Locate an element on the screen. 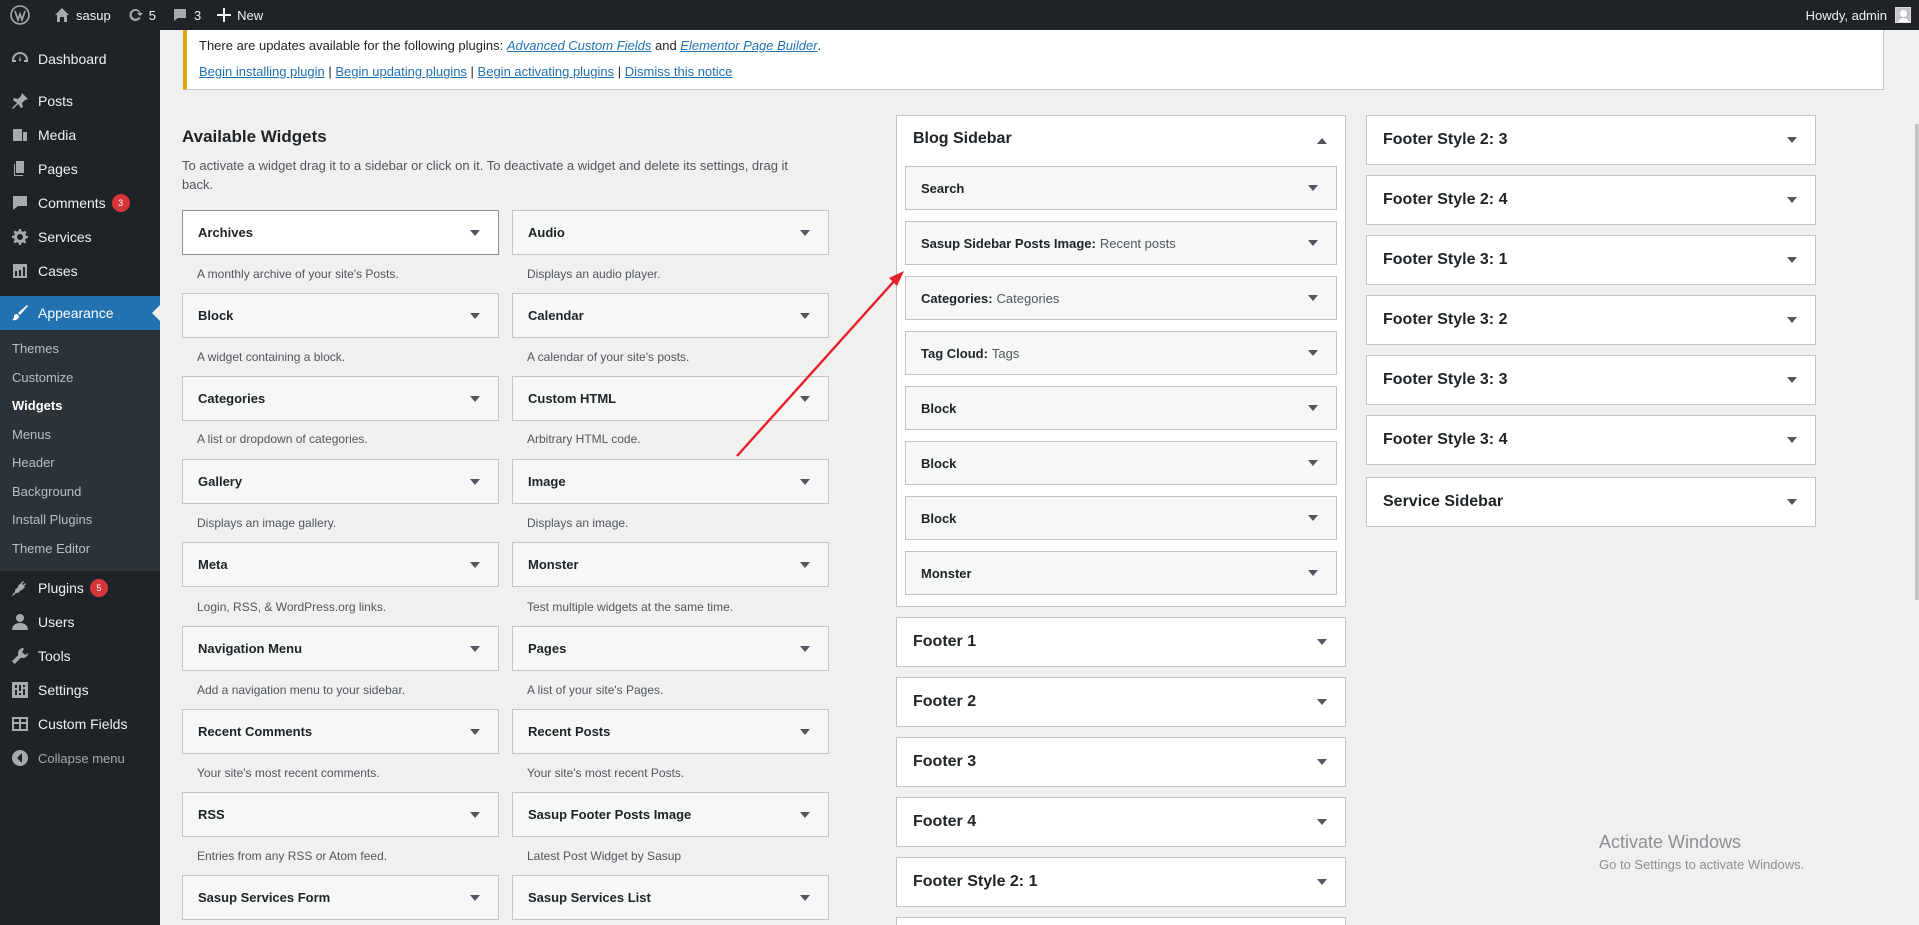 This screenshot has height=925, width=1919. sidebar-widget-categories: Categories is located at coordinates (1121, 298).